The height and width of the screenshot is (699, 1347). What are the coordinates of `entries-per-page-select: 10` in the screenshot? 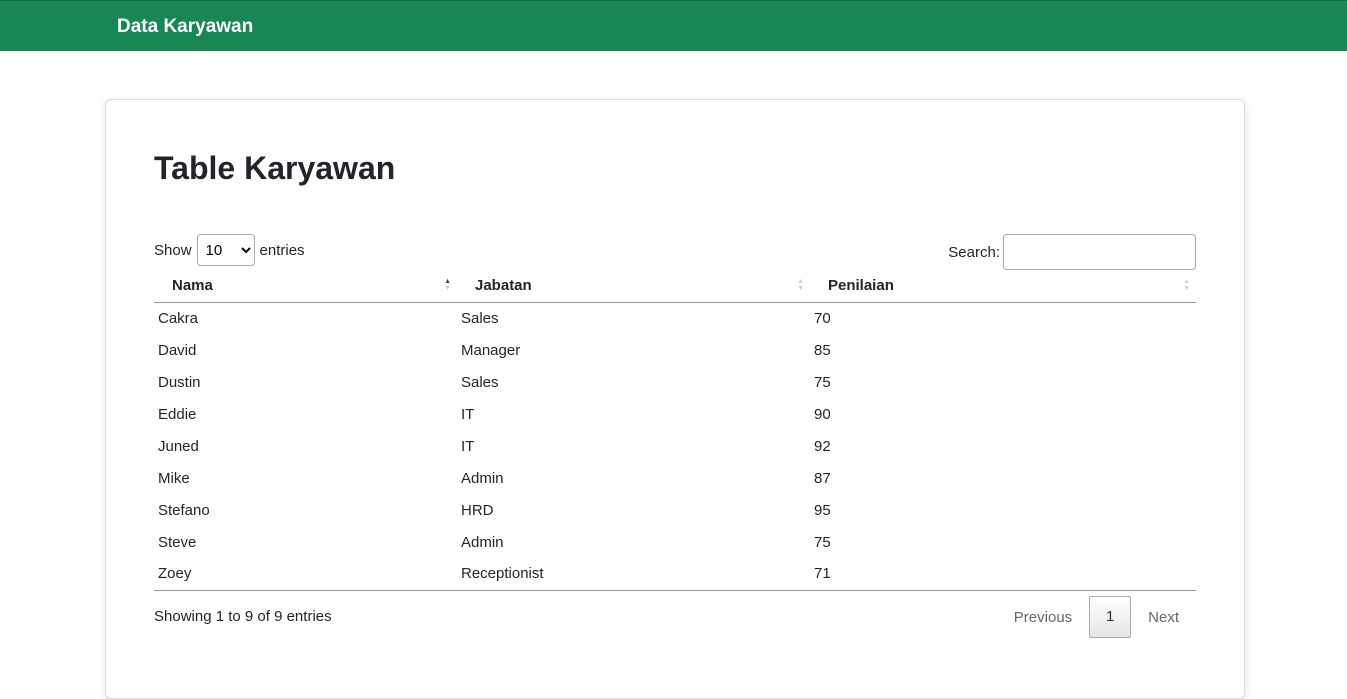 It's located at (225, 250).